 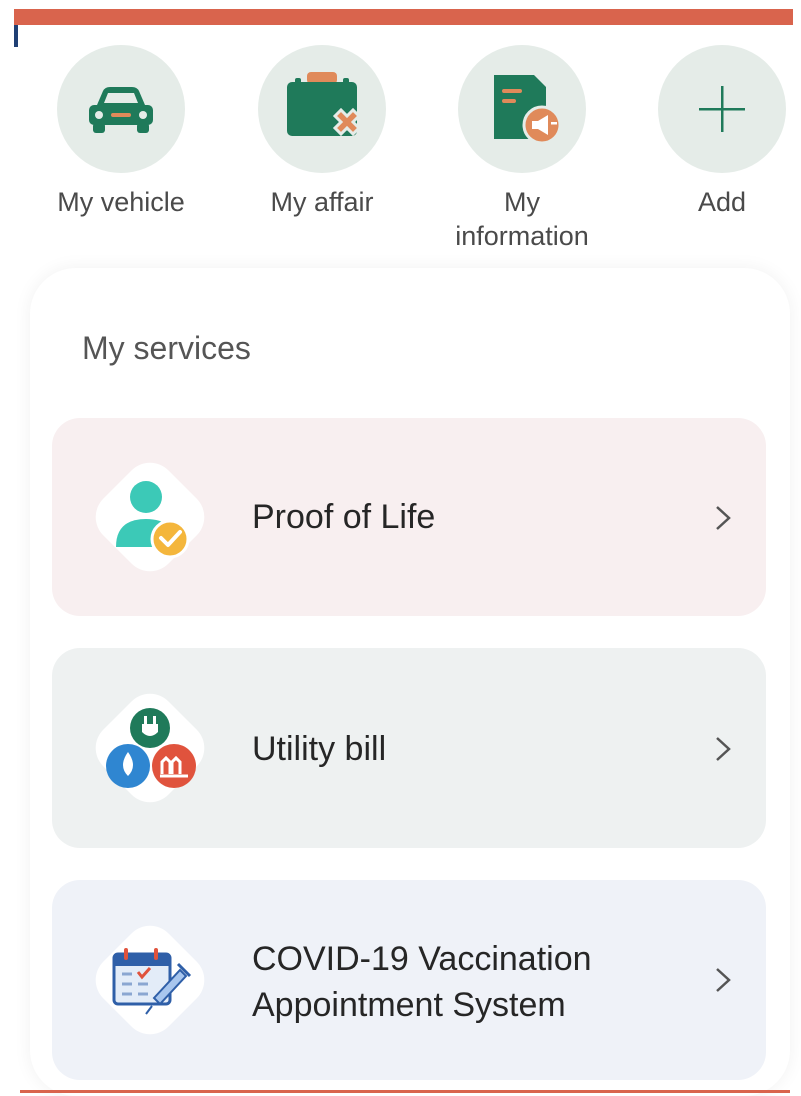 What do you see at coordinates (422, 982) in the screenshot?
I see `covid-vaccination-label: COVID-19 Vaccination Appointment System` at bounding box center [422, 982].